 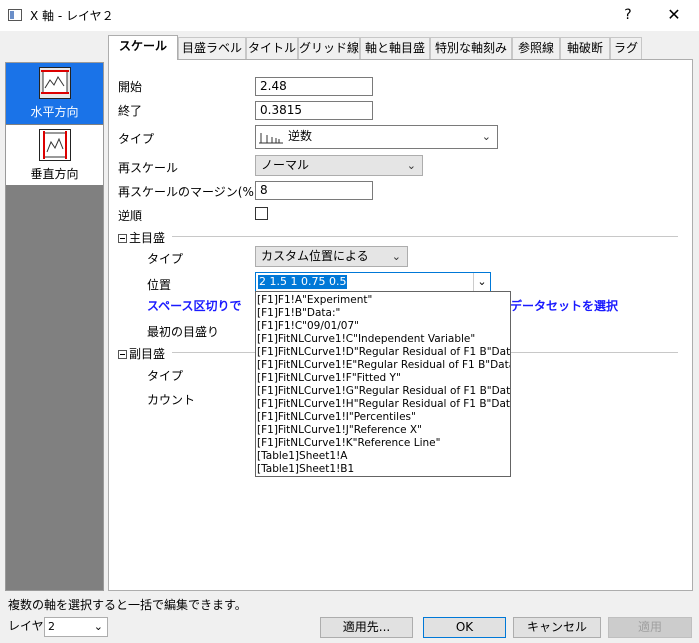 What do you see at coordinates (51, 626) in the screenshot?
I see `layer-value: 2` at bounding box center [51, 626].